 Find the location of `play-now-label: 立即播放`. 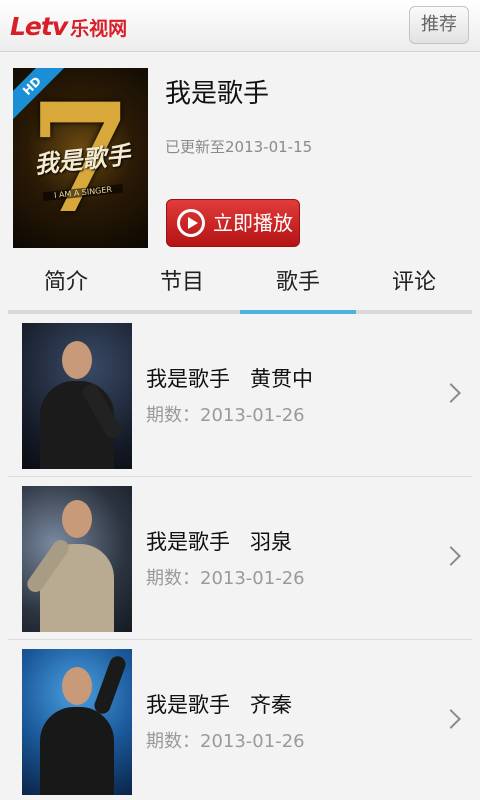

play-now-label: 立即播放 is located at coordinates (253, 223).